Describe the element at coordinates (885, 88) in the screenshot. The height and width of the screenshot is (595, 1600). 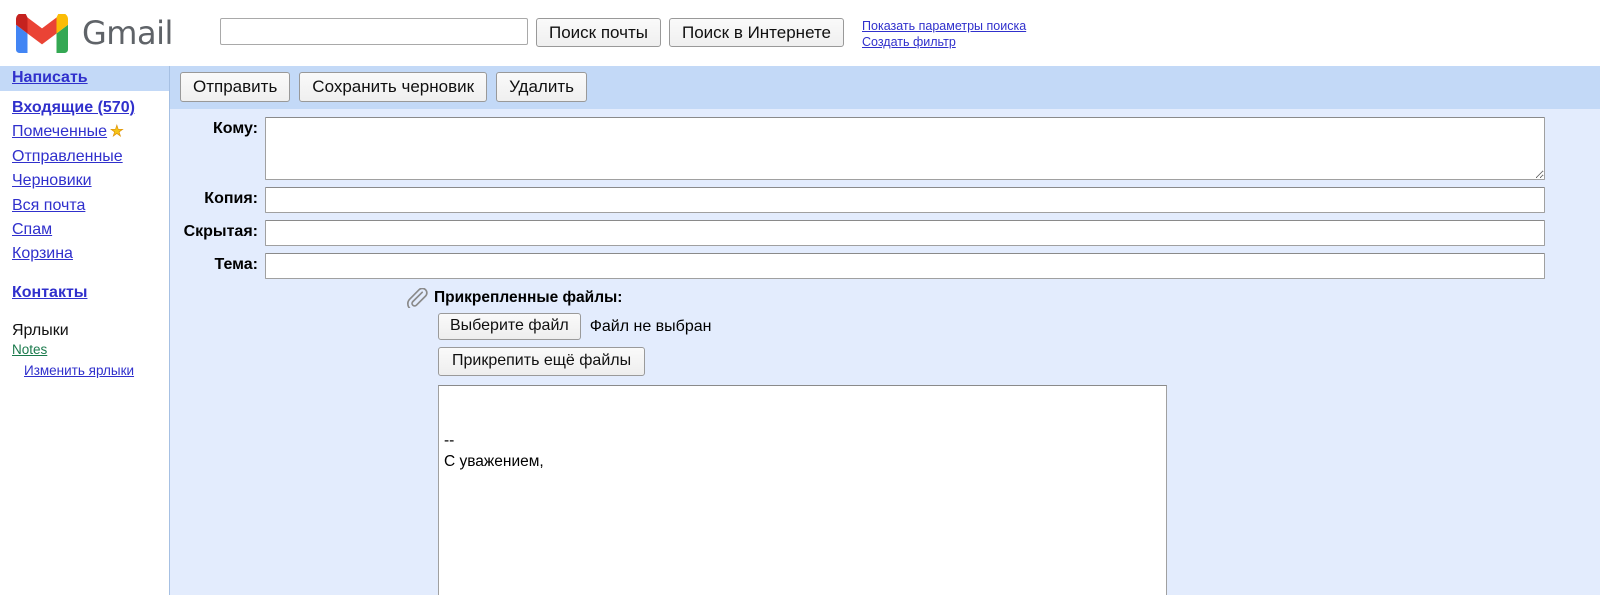
I see `compose-toolbar: Отправить Сохранить черновик Удалить` at that location.